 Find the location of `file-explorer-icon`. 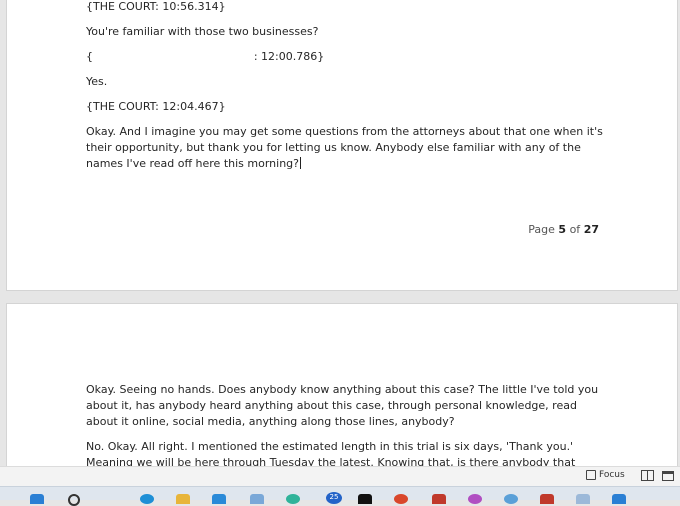

file-explorer-icon is located at coordinates (183, 499).